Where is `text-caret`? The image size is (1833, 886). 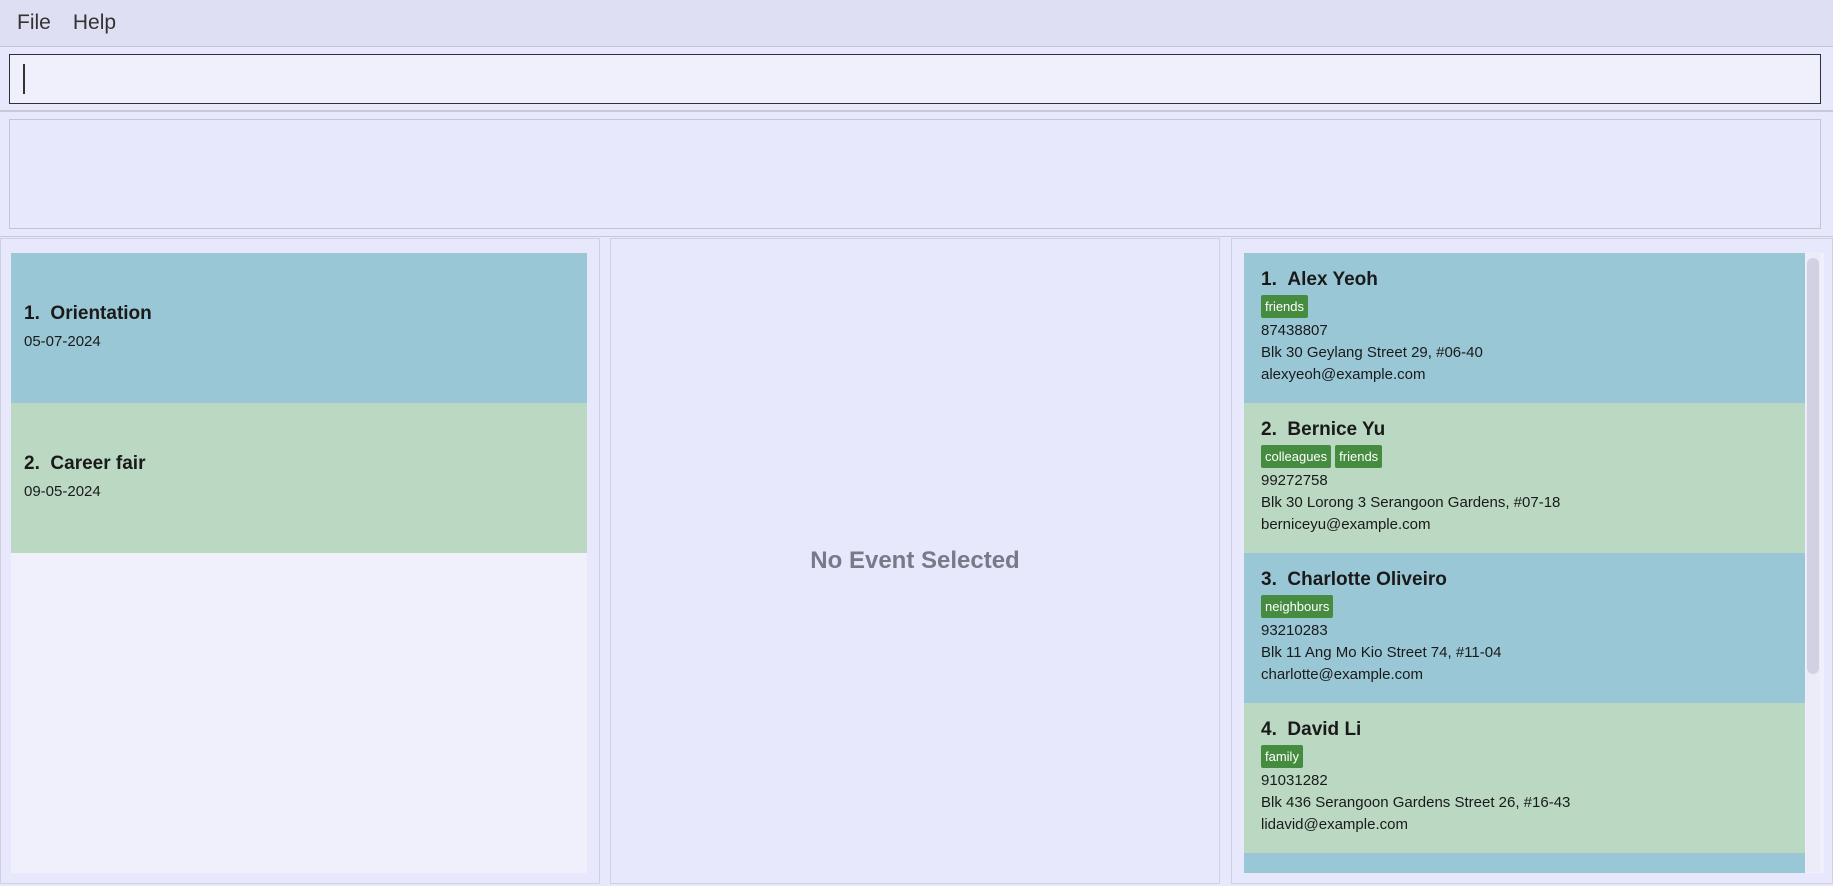 text-caret is located at coordinates (24, 79).